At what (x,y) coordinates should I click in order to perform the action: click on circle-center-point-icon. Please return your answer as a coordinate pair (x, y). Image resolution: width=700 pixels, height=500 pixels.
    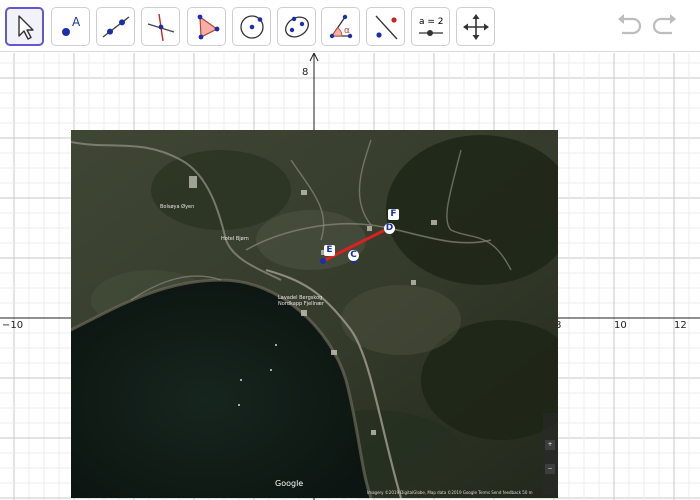
    Looking at the image, I should click on (251, 26).